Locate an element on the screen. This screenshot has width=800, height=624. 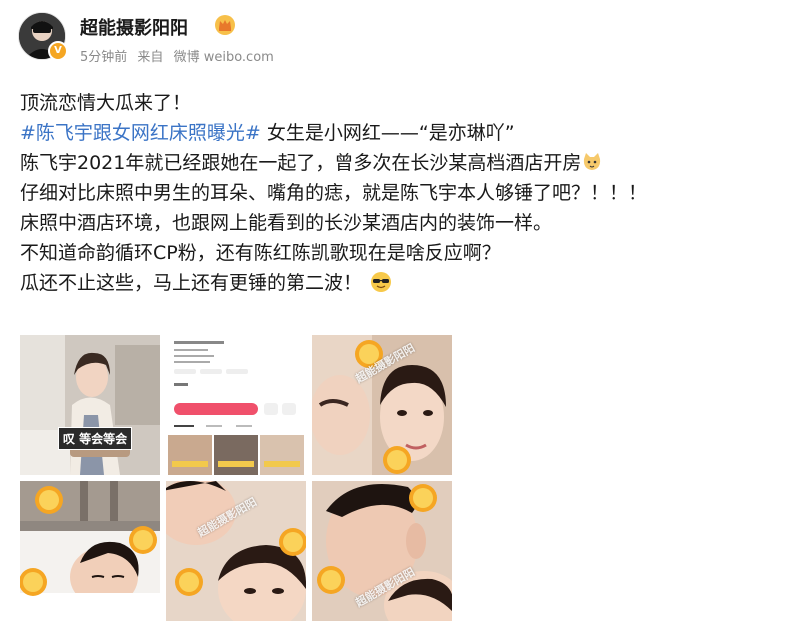
verified-icon: V is located at coordinates (58, 51).